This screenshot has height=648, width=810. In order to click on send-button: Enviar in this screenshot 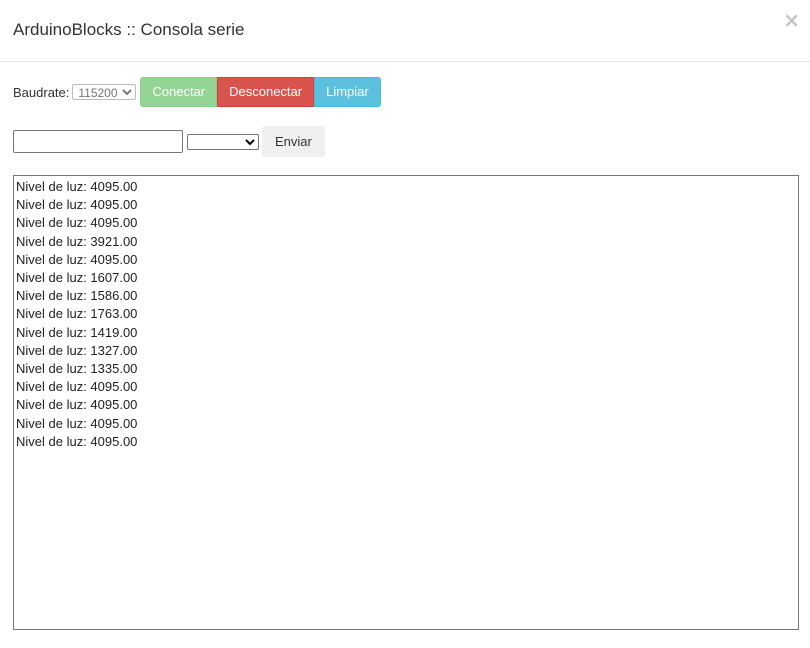, I will do `click(293, 141)`.